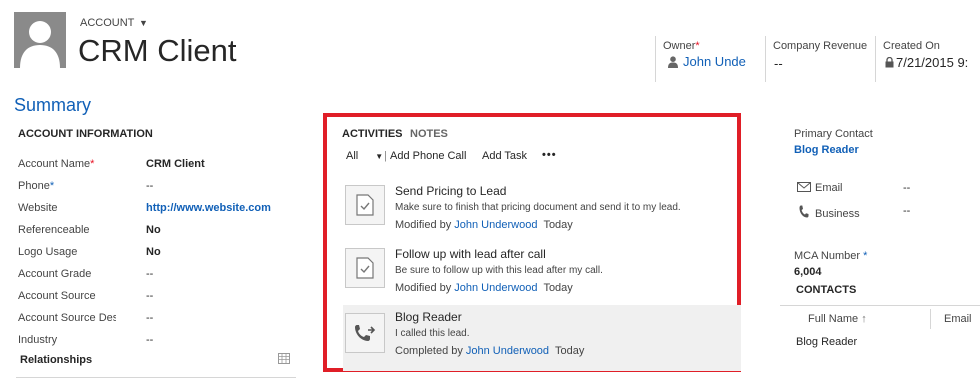 This screenshot has height=384, width=980. Describe the element at coordinates (864, 319) in the screenshot. I see `sort-ascending-icon: ↑` at that location.